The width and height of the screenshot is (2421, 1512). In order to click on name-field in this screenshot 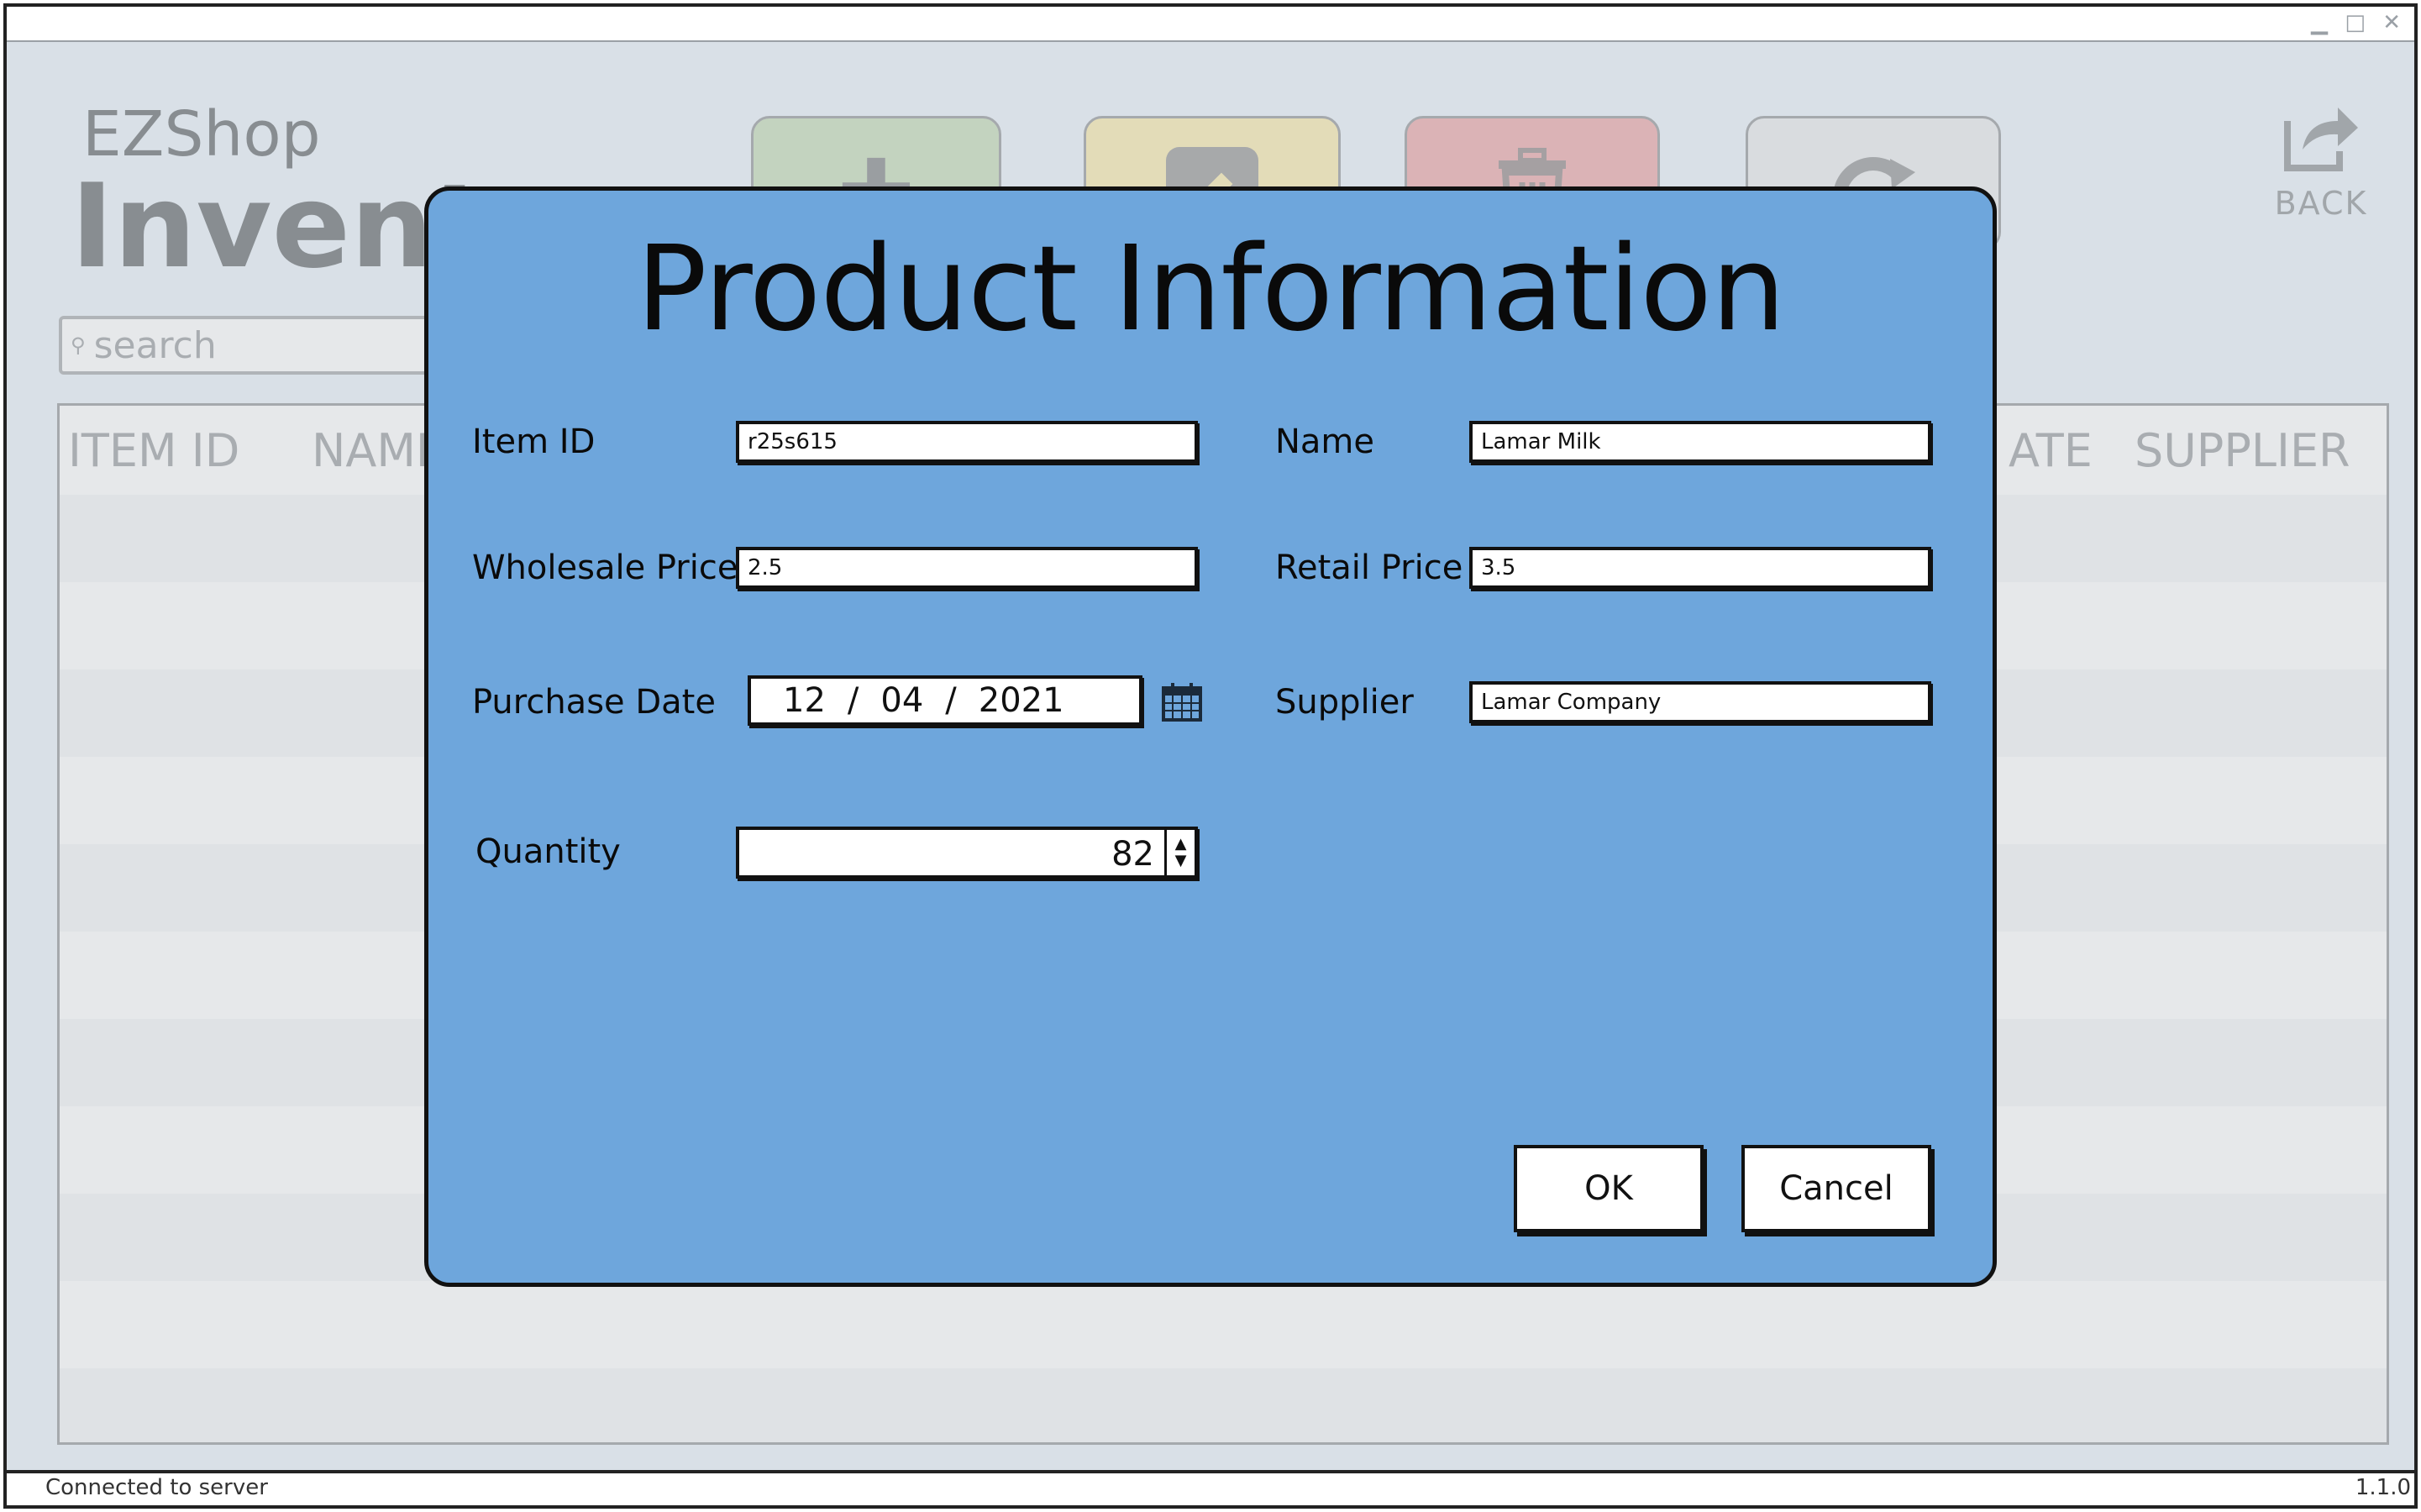, I will do `click(1700, 442)`.